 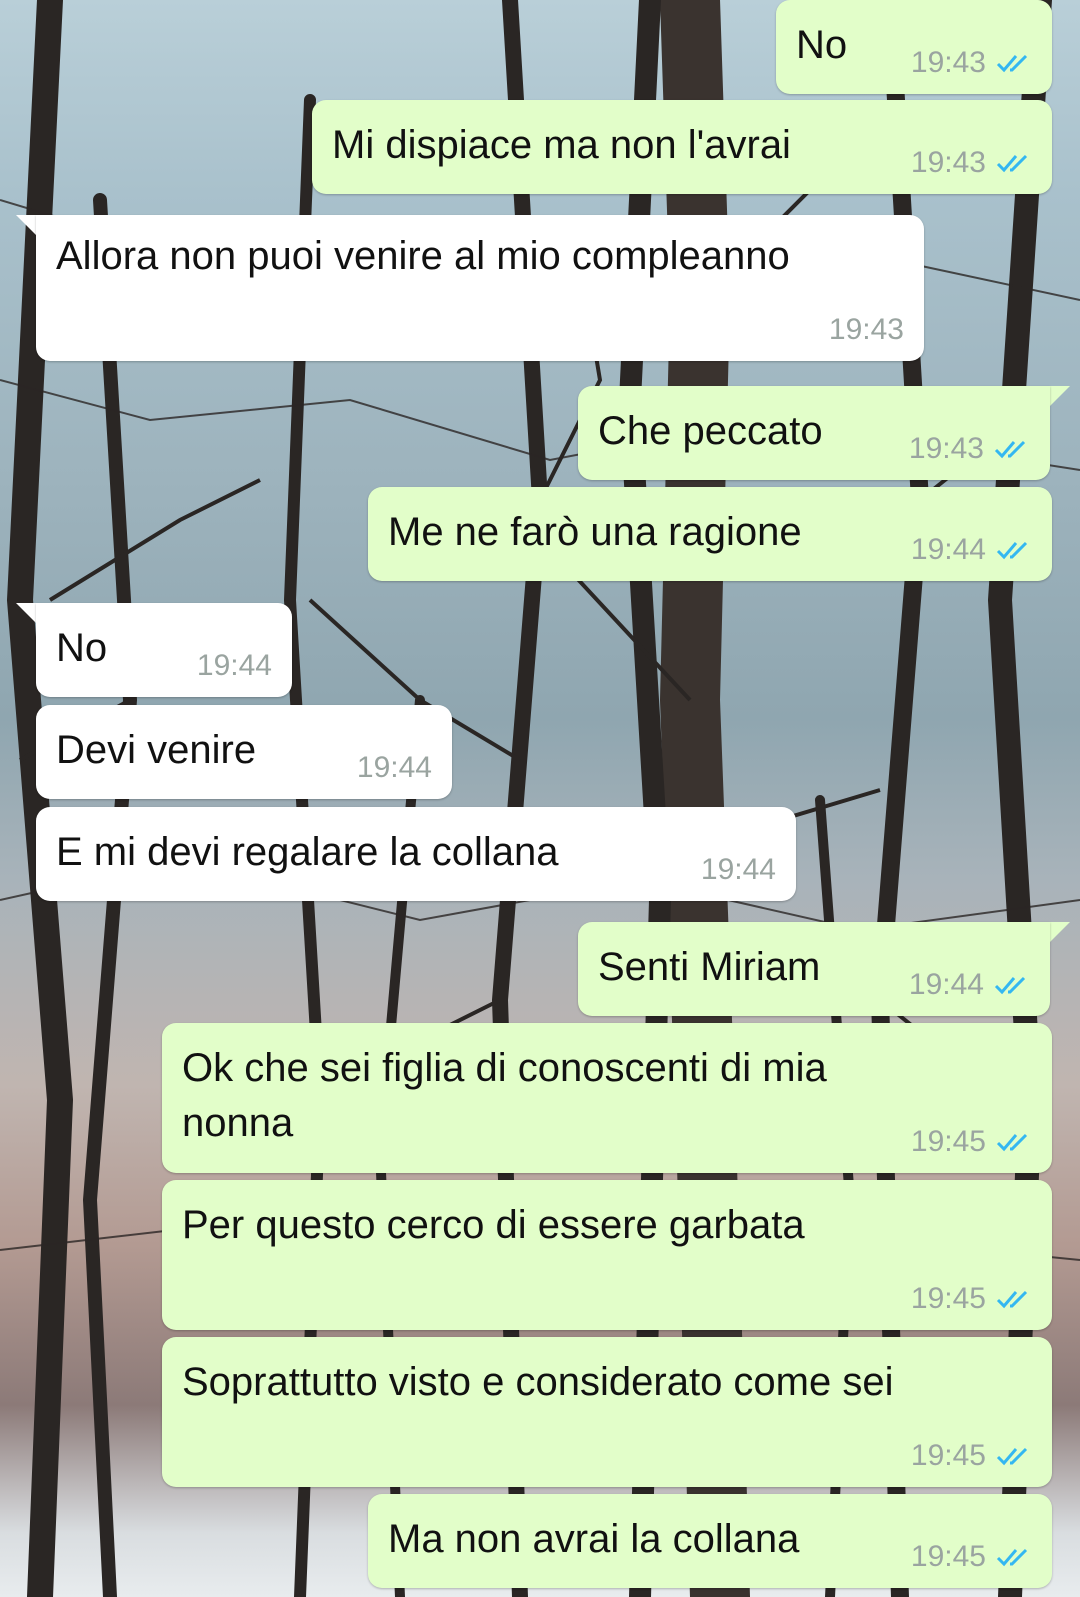 What do you see at coordinates (709, 967) in the screenshot?
I see `message-text: Senti Miriam` at bounding box center [709, 967].